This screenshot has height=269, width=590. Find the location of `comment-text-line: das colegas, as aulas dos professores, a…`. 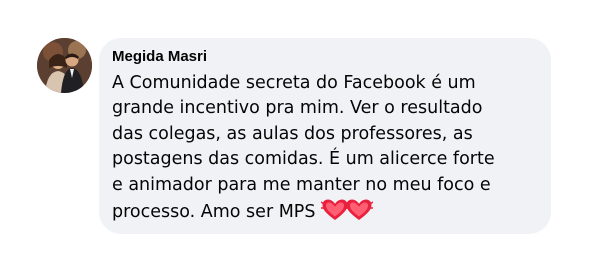

comment-text-line: das colegas, as aulas dos professores, a… is located at coordinates (292, 133).